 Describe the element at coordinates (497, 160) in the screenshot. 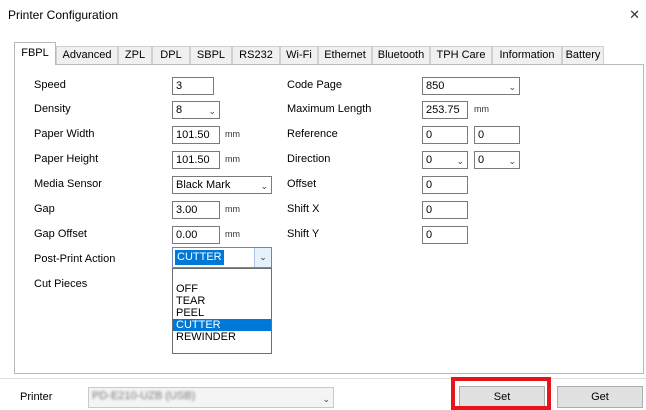

I see `direction-select-2: 0 ⌄` at that location.